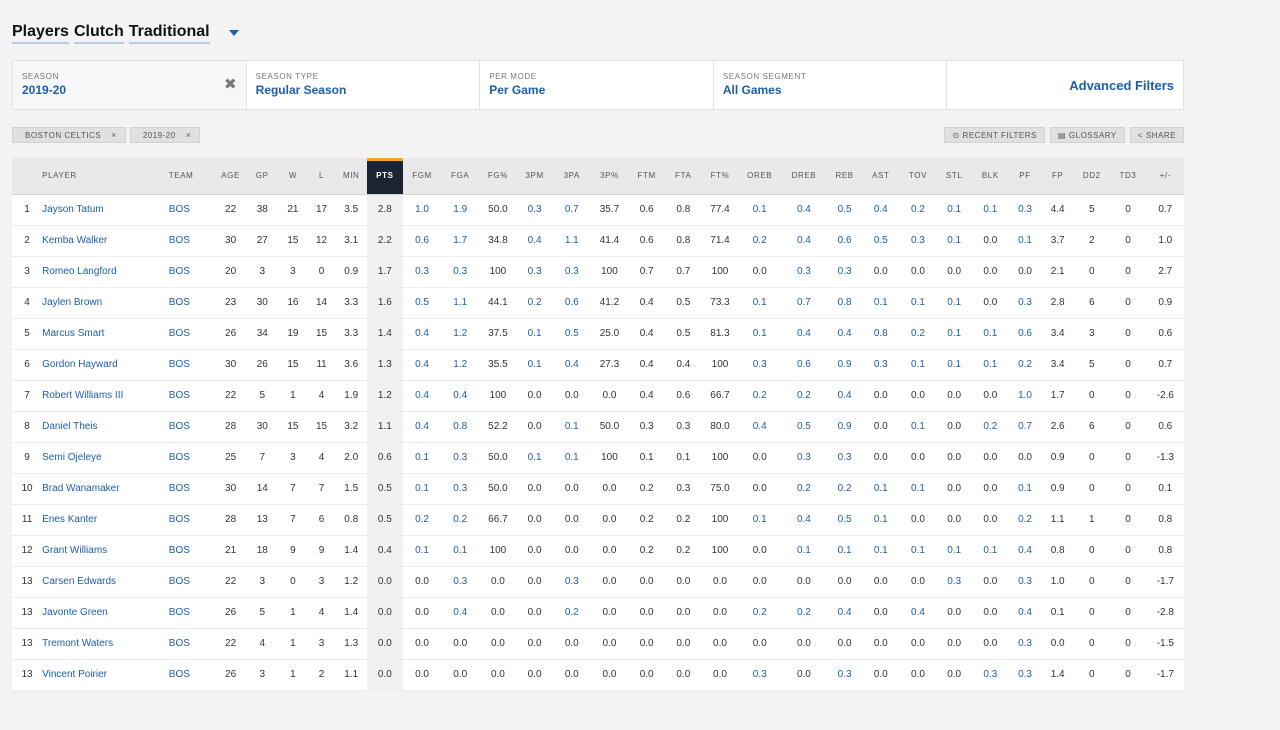 Image resolution: width=1280 pixels, height=730 pixels. Describe the element at coordinates (105, 210) in the screenshot. I see `player-name-link: Jayson Tatum` at that location.